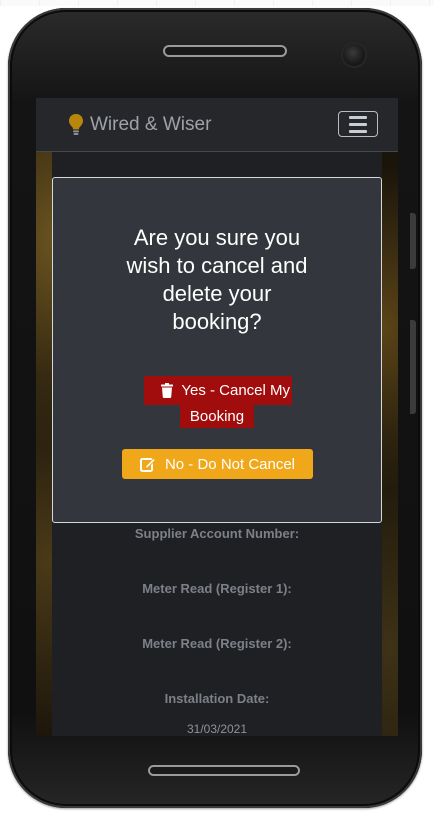  I want to click on brand-link: Wired & Wiser, so click(139, 125).